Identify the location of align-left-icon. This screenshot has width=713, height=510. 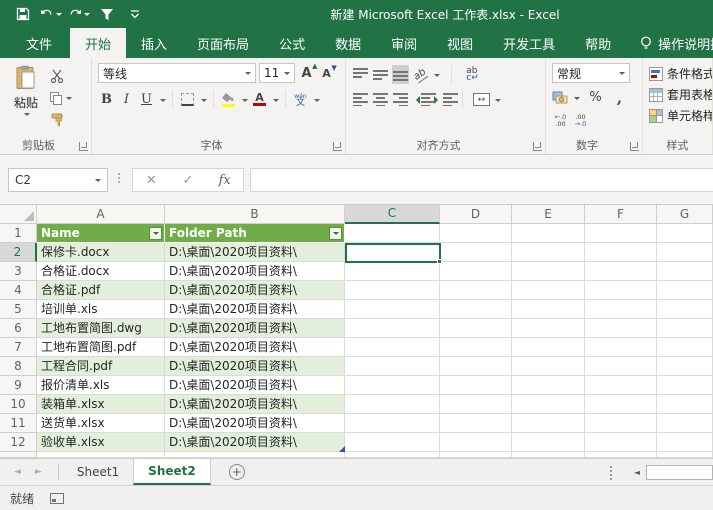
(360, 99).